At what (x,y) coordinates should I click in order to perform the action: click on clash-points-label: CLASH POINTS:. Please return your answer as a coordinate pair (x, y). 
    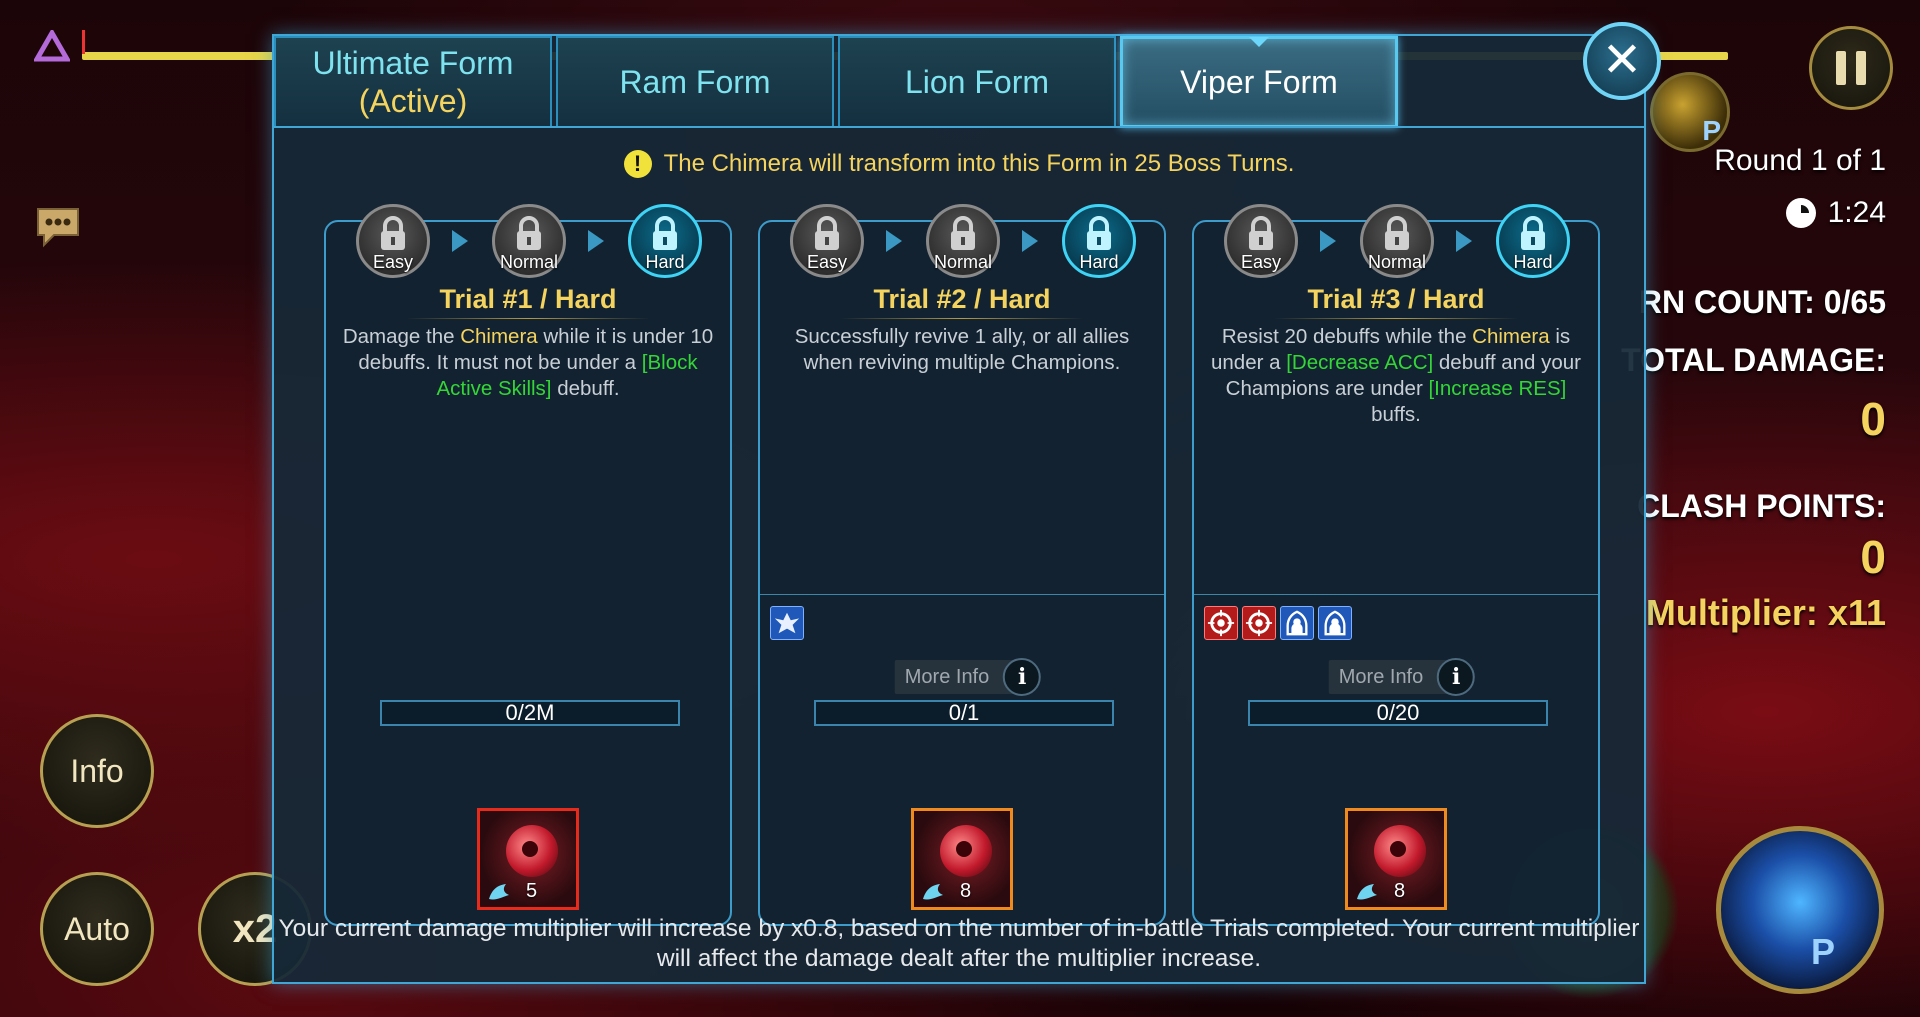
    Looking at the image, I should click on (1761, 506).